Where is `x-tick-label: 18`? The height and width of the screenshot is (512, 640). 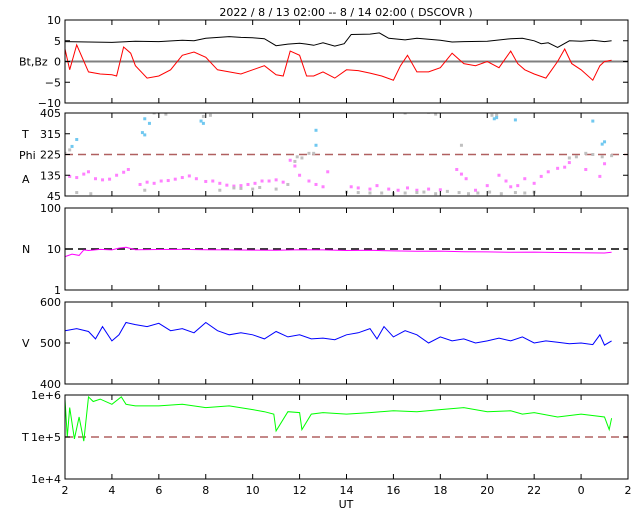
x-tick-label: 18 is located at coordinates (440, 490).